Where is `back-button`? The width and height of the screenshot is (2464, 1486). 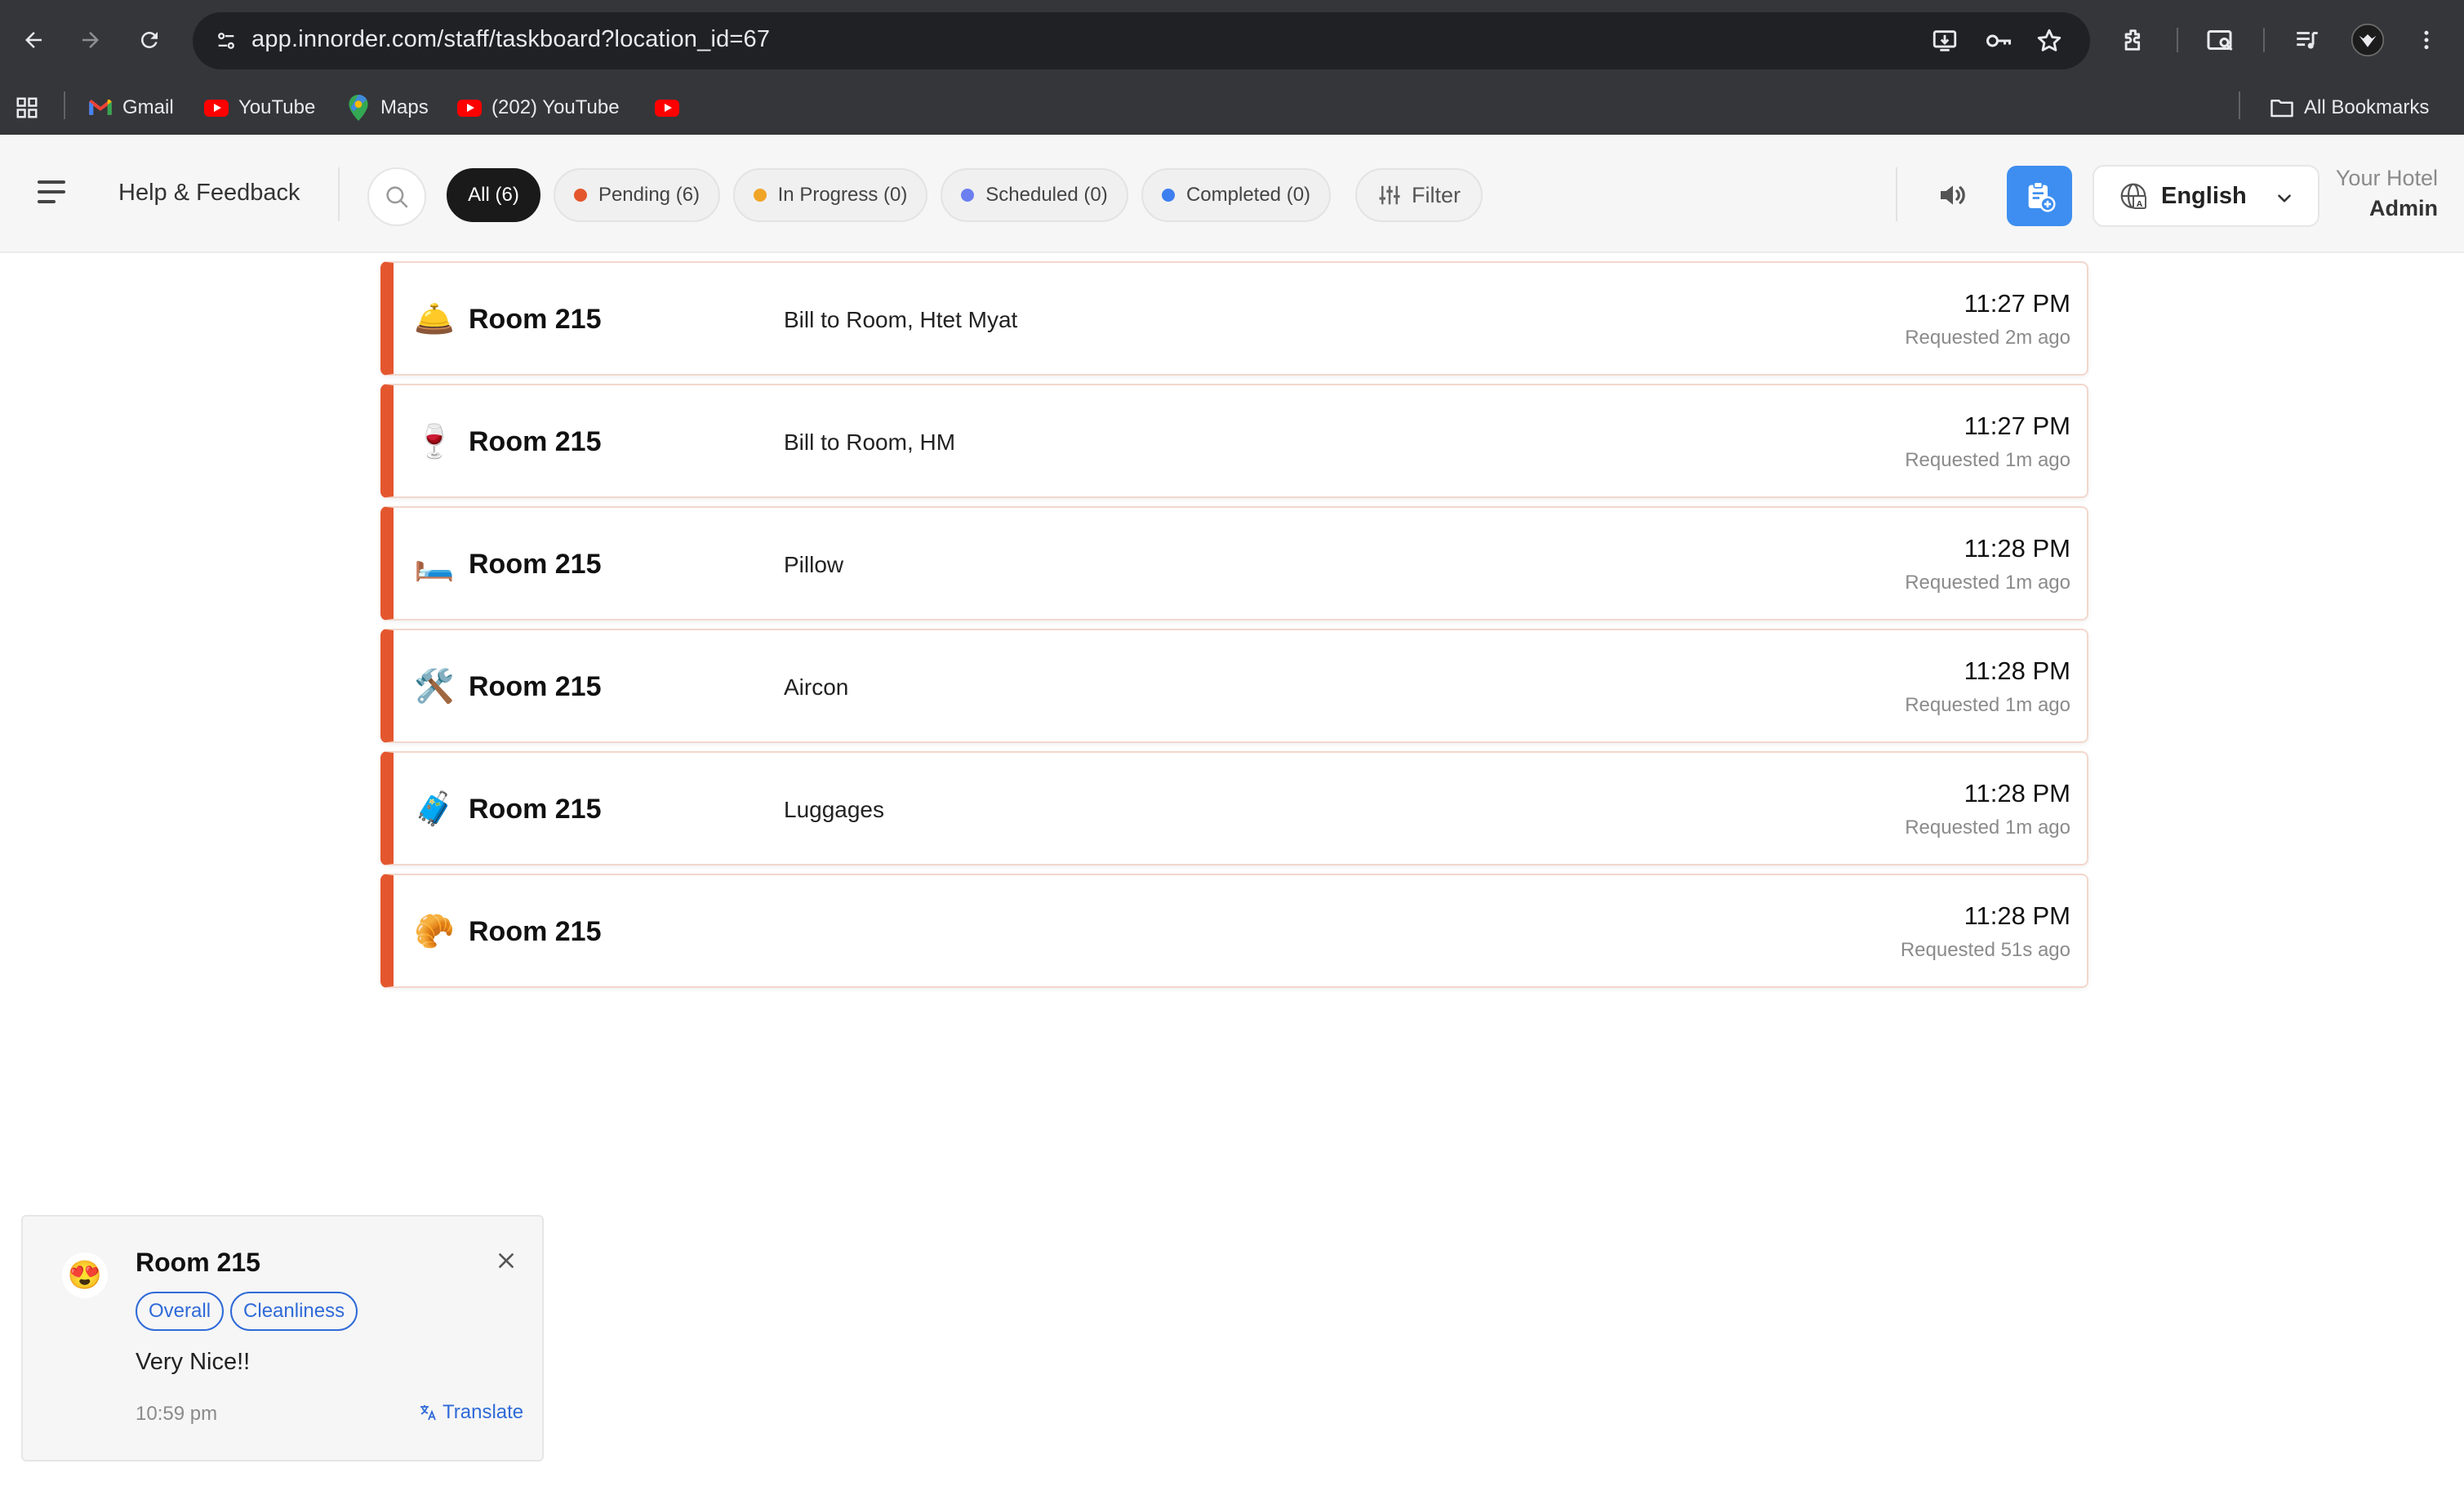 back-button is located at coordinates (33, 40).